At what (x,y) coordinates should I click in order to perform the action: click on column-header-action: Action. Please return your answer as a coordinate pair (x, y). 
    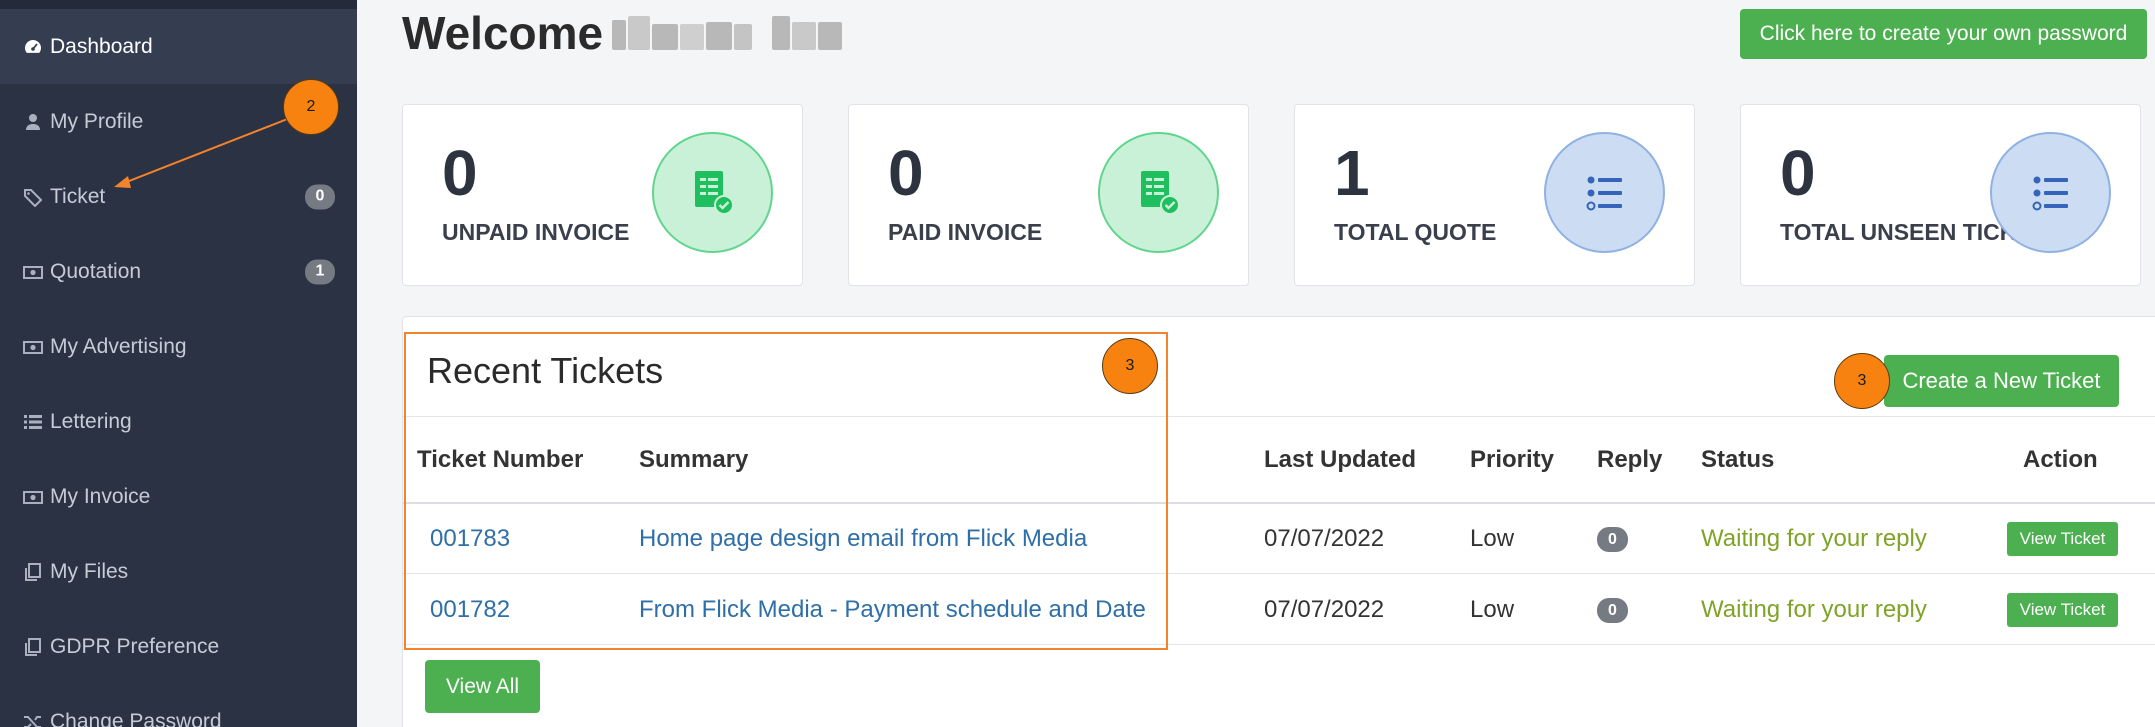
    Looking at the image, I should click on (2060, 459).